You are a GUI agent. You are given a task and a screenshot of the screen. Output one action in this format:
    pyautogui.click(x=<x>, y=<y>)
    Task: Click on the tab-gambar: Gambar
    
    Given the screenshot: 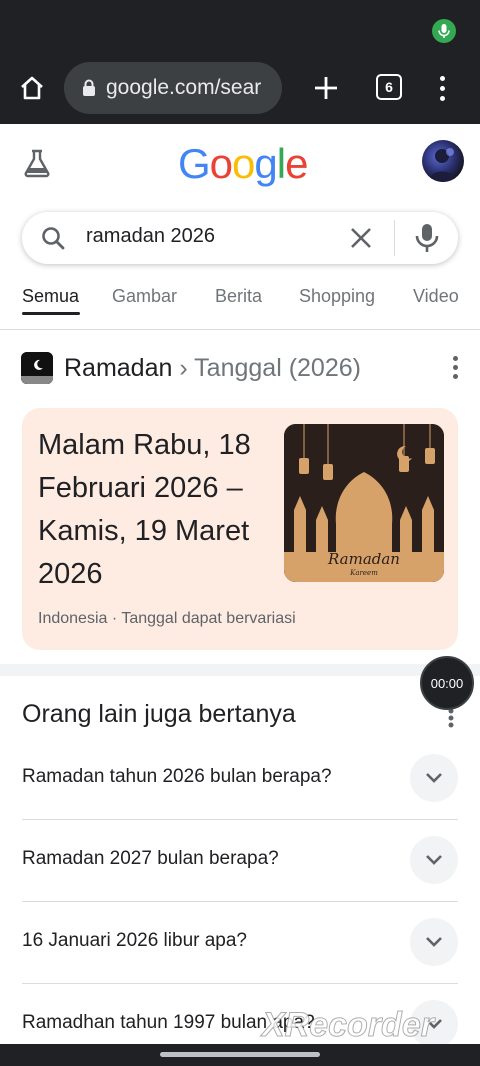 What is the action you would take?
    pyautogui.click(x=144, y=296)
    